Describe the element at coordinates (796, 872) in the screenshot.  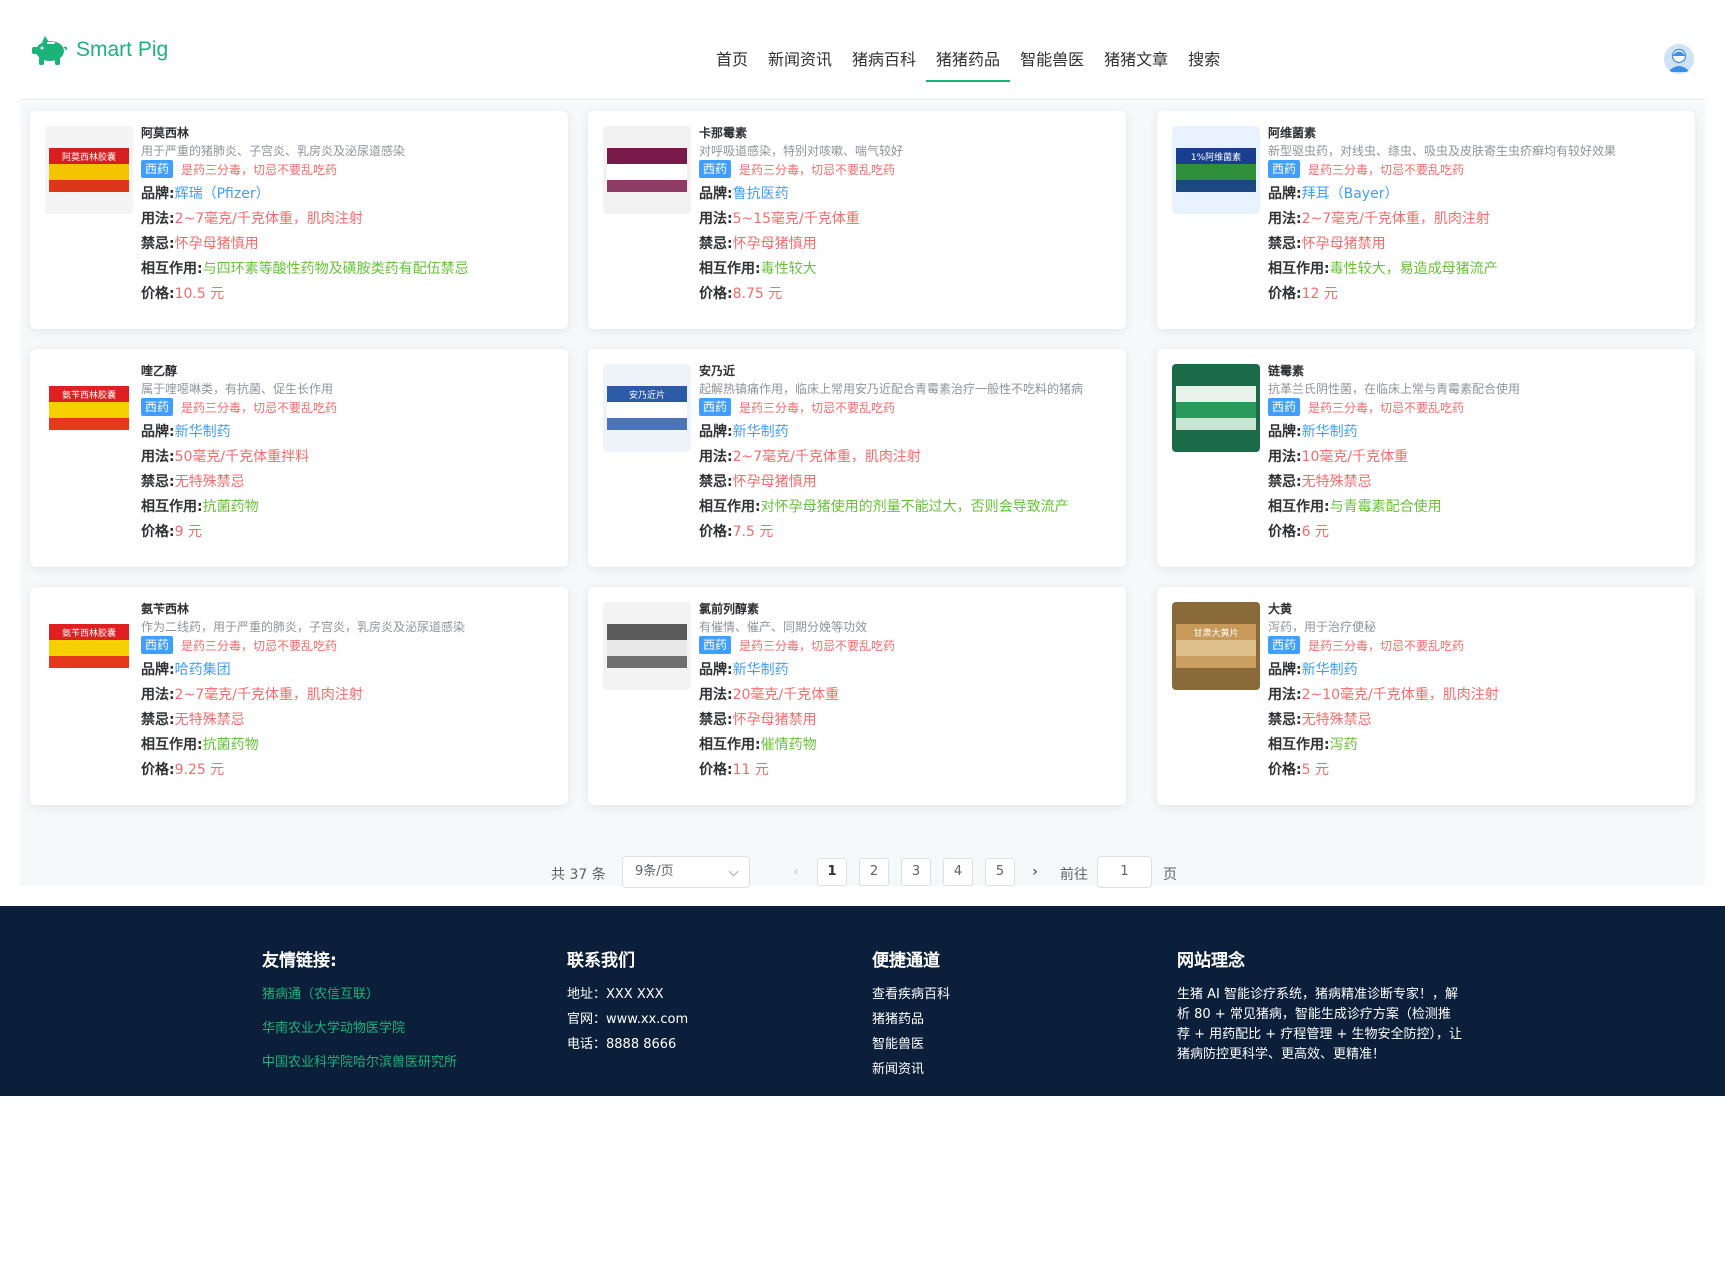
I see `prev-page-icon: ‹` at that location.